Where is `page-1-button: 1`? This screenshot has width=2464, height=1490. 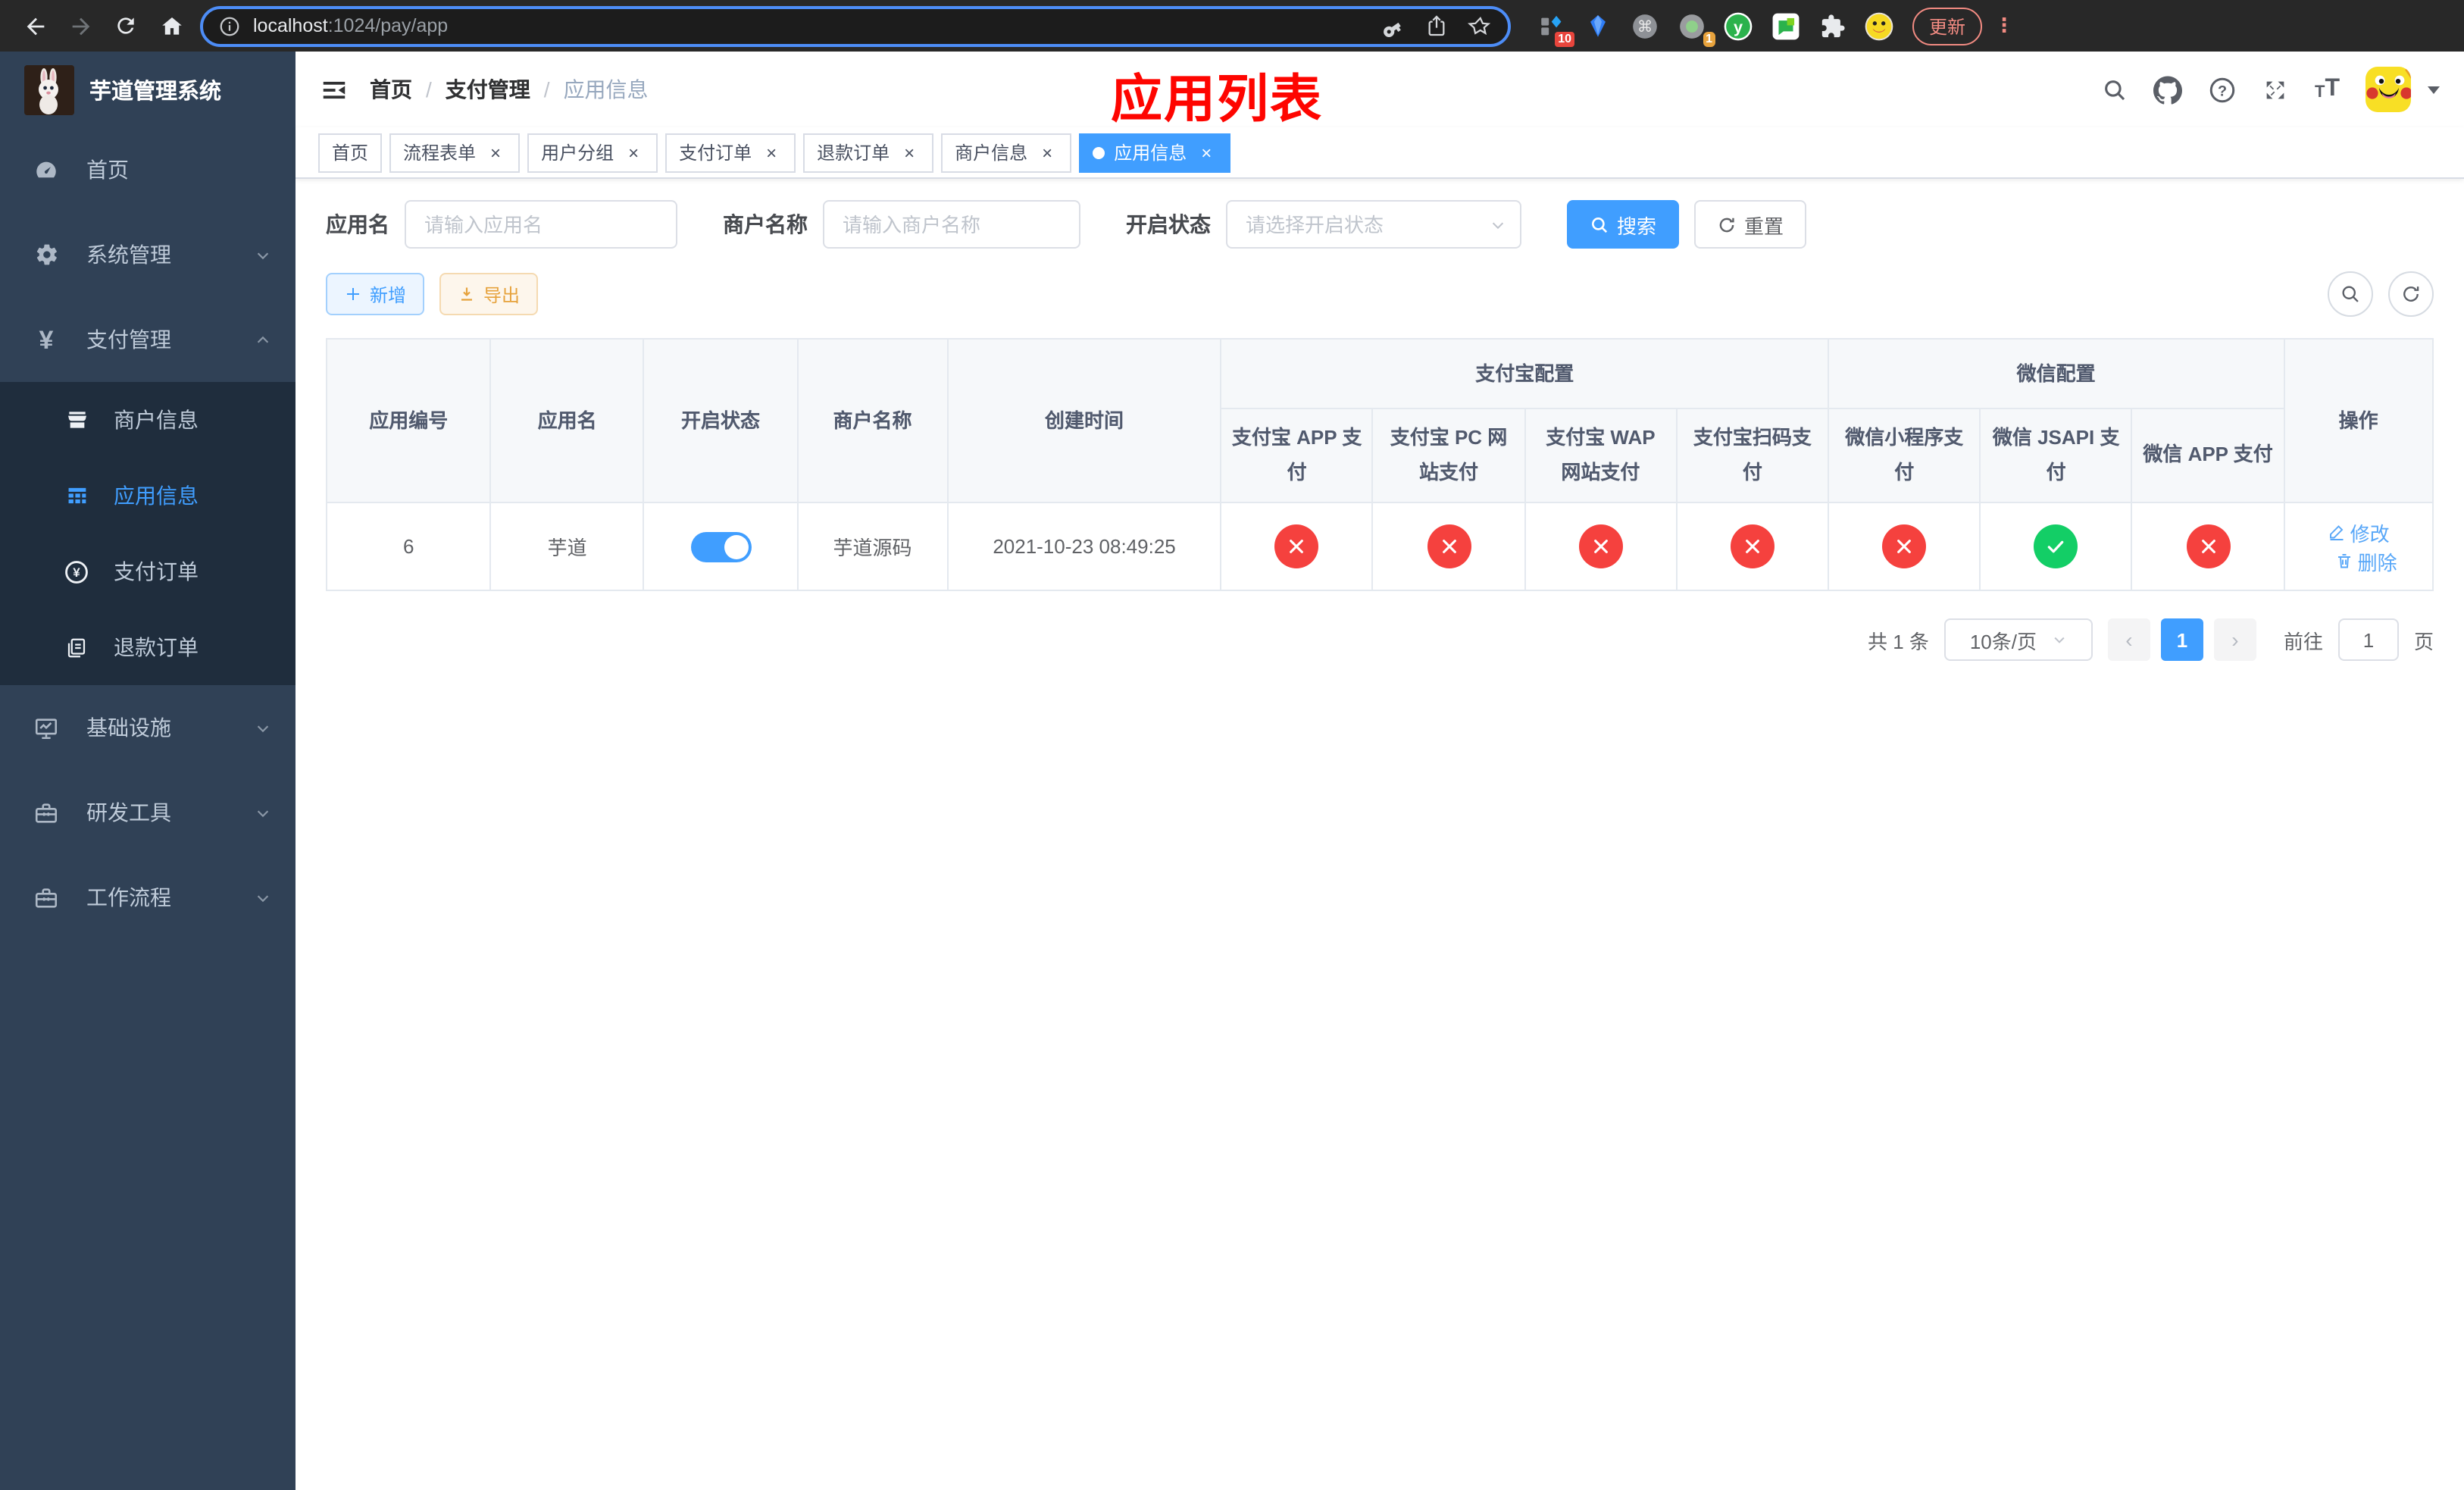 page-1-button: 1 is located at coordinates (2181, 639).